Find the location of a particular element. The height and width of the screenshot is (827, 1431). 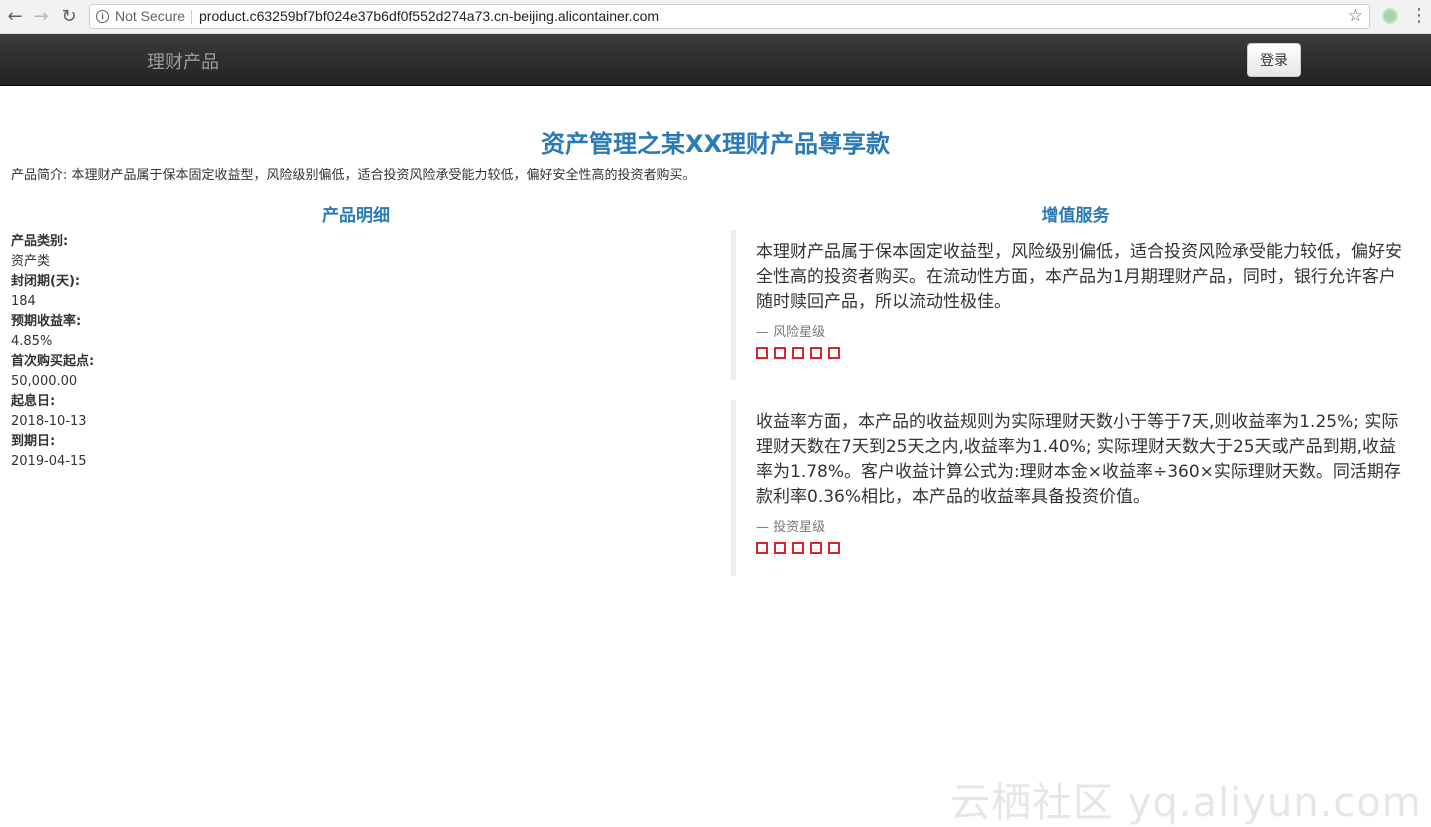

detail-value-closed-period: 184 is located at coordinates (23, 301).